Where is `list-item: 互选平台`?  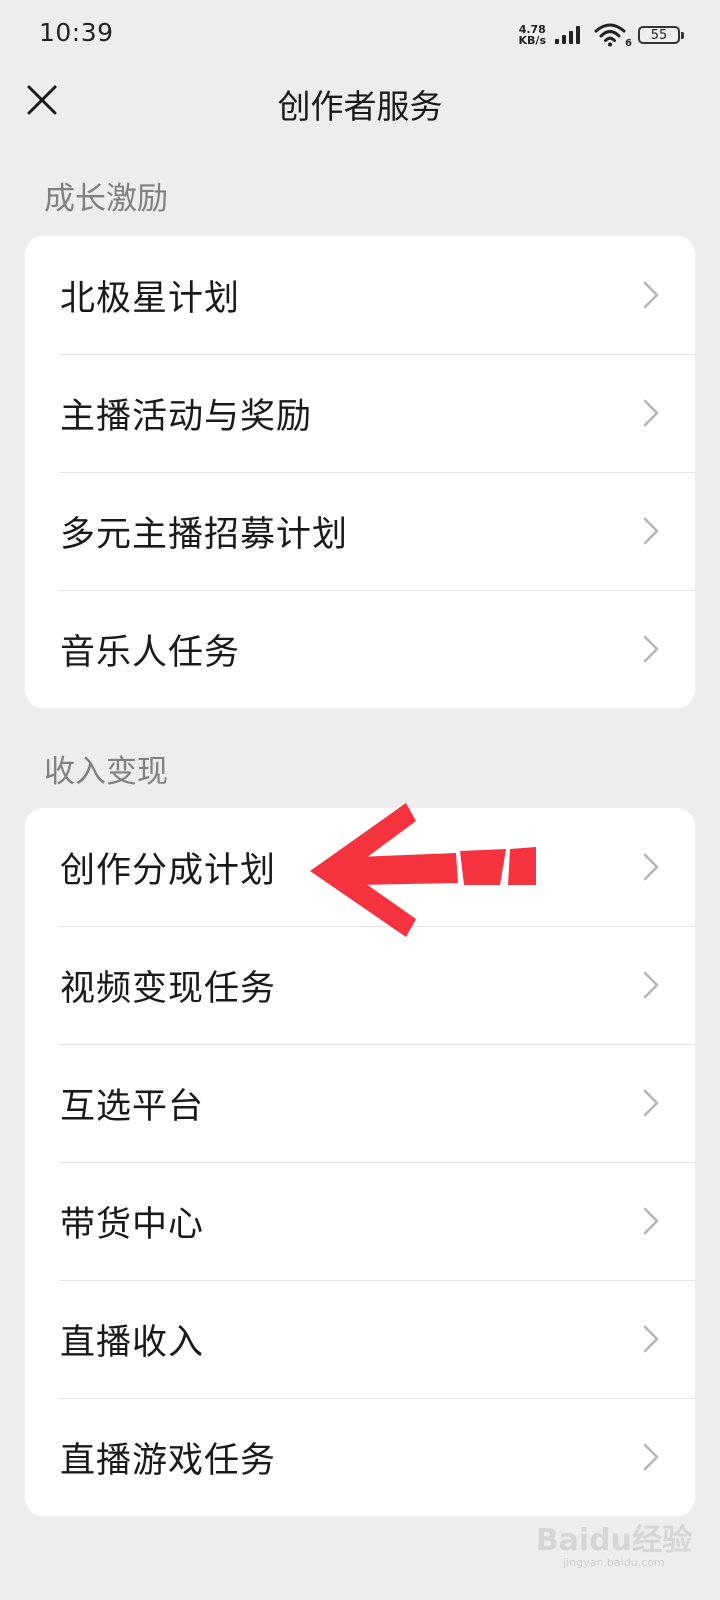 list-item: 互选平台 is located at coordinates (360, 1103).